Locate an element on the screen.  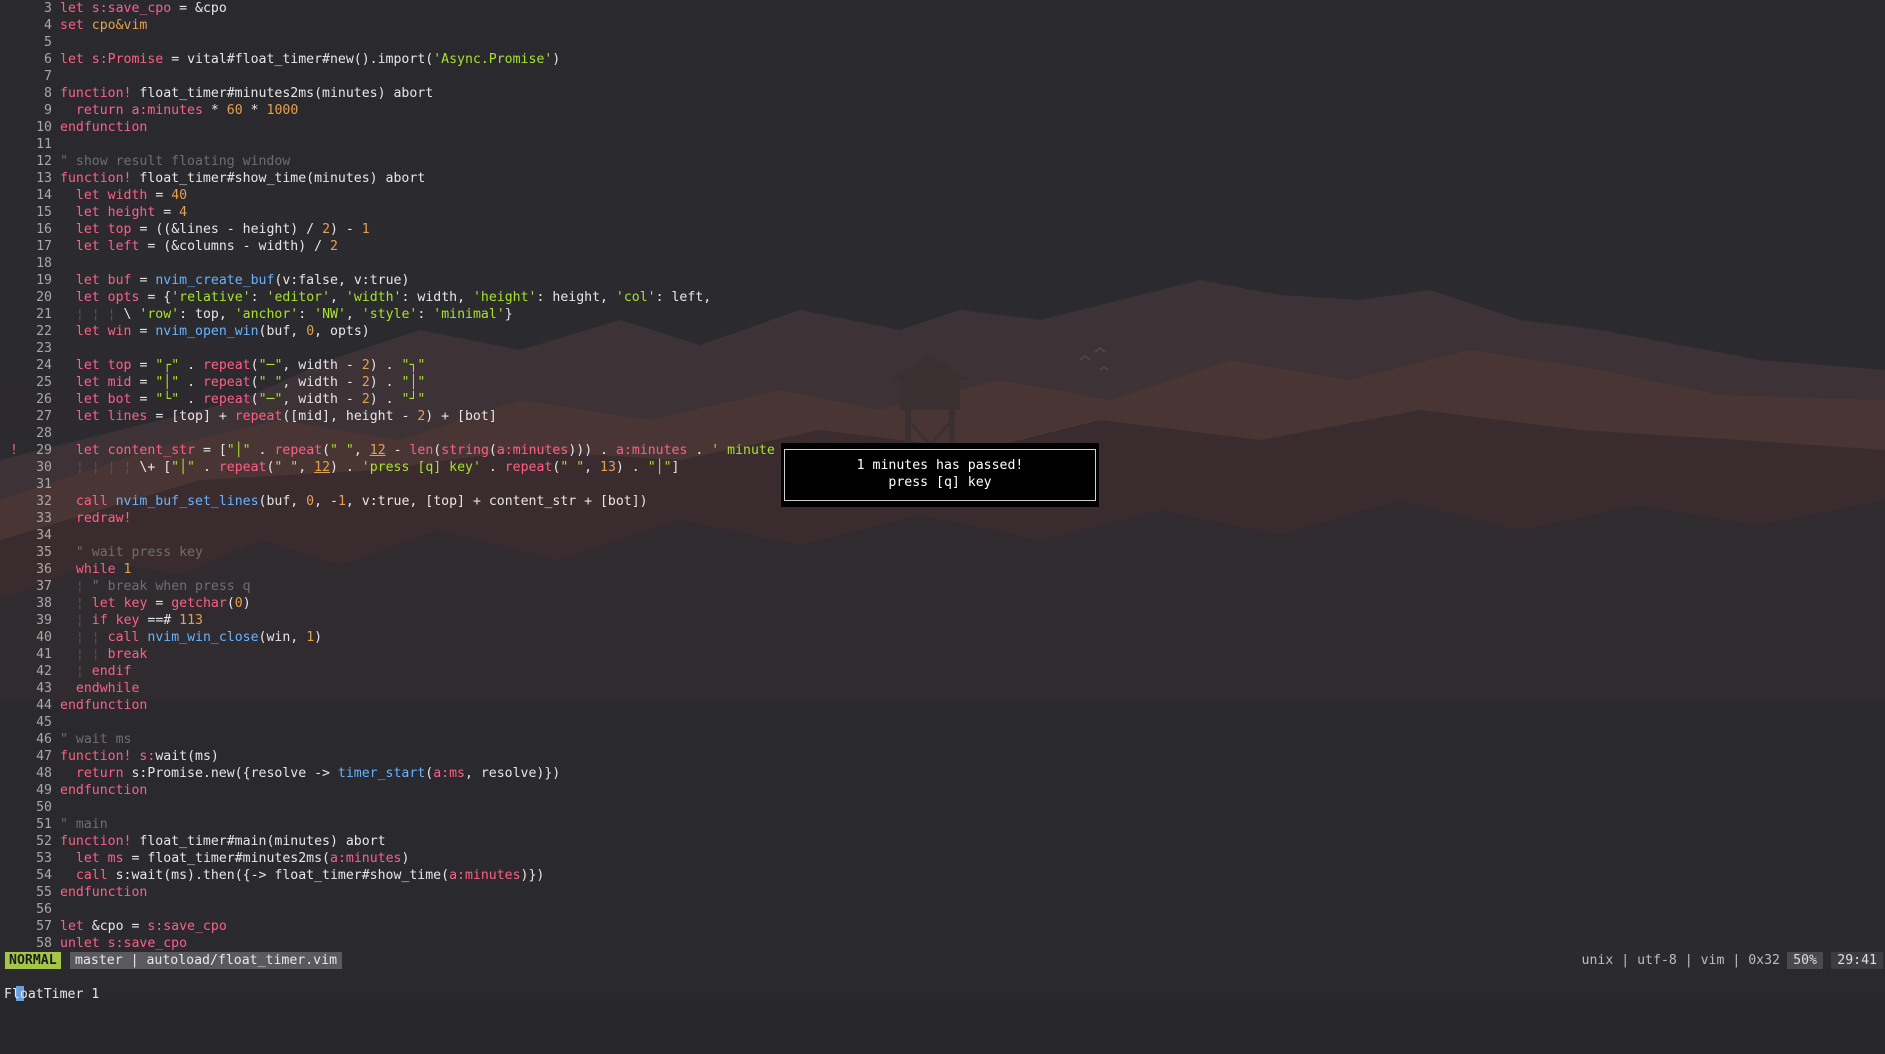
code-text: function! s:wait(ms) is located at coordinates (139, 756).